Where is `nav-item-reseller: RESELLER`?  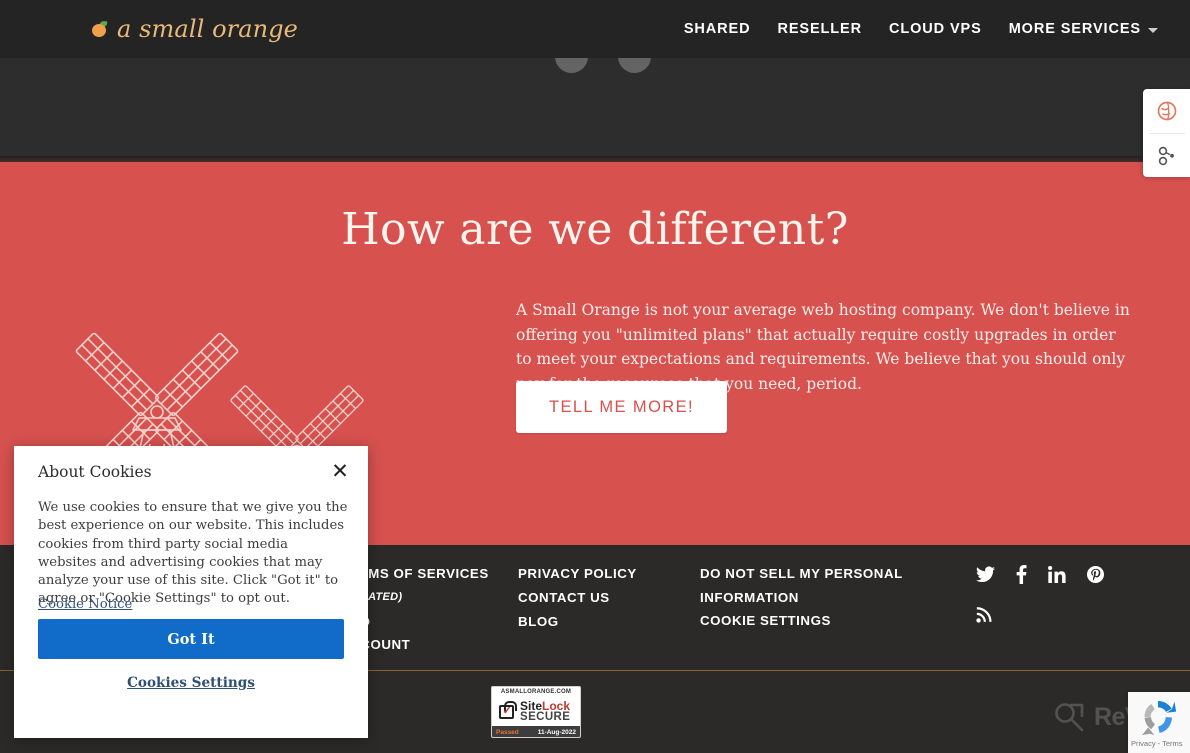 nav-item-reseller: RESELLER is located at coordinates (819, 29).